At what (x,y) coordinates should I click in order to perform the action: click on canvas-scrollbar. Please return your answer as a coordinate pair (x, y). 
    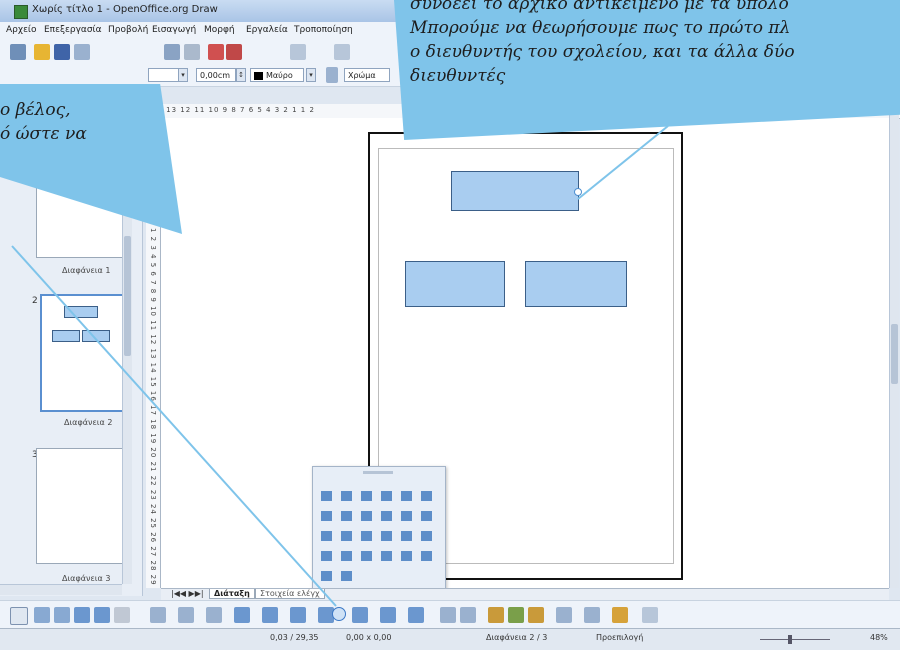
    Looking at the image, I should click on (894, 346).